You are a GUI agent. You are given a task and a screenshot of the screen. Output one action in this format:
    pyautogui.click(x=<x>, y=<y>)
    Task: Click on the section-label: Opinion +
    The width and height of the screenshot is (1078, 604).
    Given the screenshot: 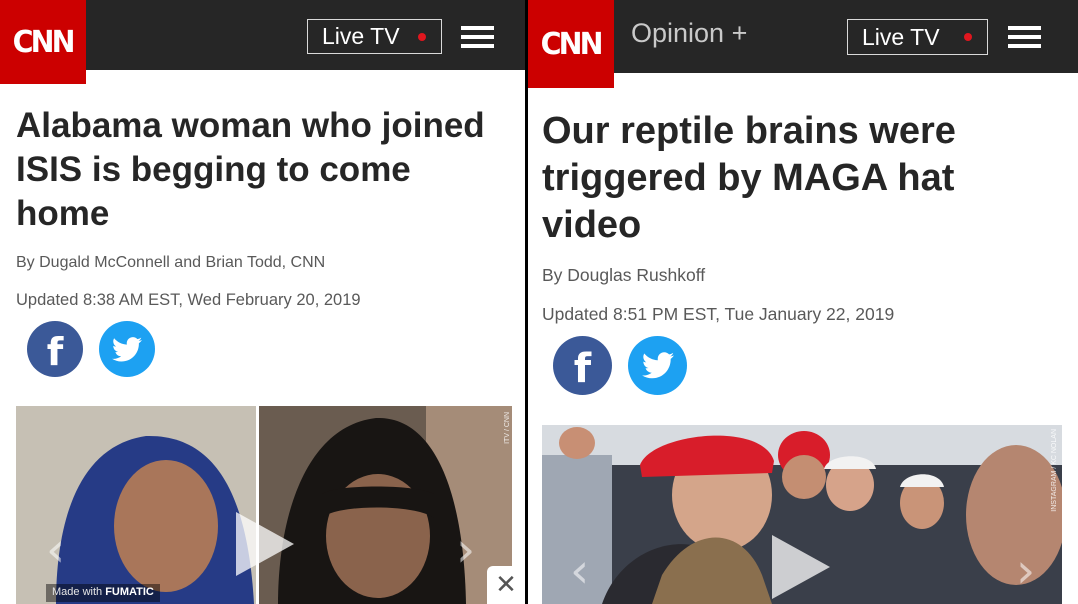 What is the action you would take?
    pyautogui.click(x=689, y=33)
    